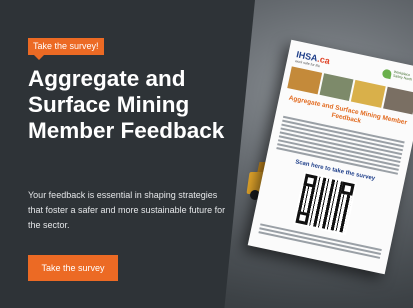  Describe the element at coordinates (325, 203) in the screenshot. I see `qr-code` at that location.